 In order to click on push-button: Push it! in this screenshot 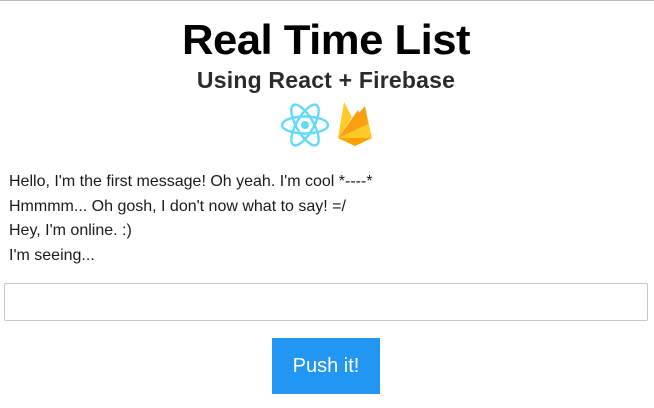, I will do `click(326, 366)`.